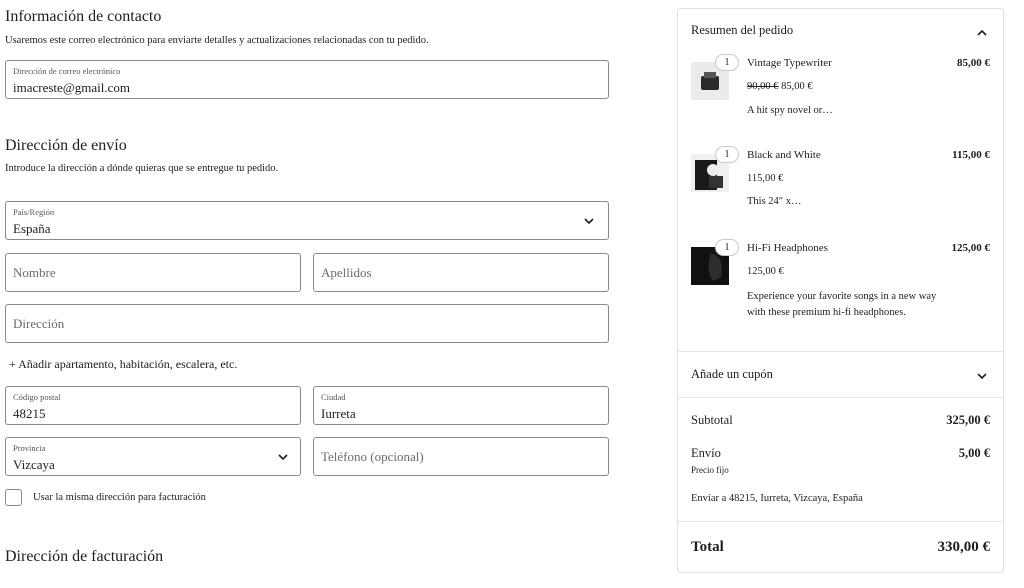  Describe the element at coordinates (39, 323) in the screenshot. I see `address-placeholder: Dirección` at that location.